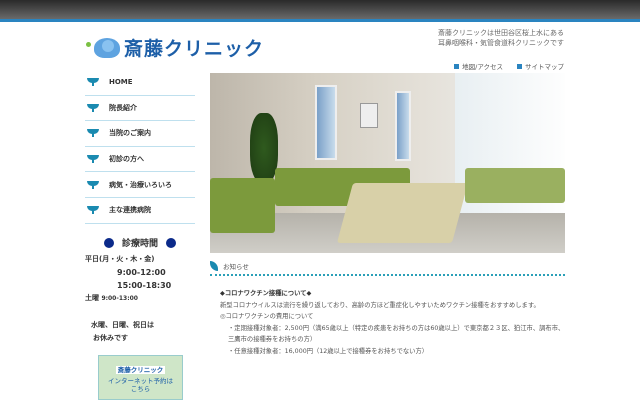 This screenshot has width=640, height=400. What do you see at coordinates (130, 133) in the screenshot?
I see `nav-label: 当院のご案内` at bounding box center [130, 133].